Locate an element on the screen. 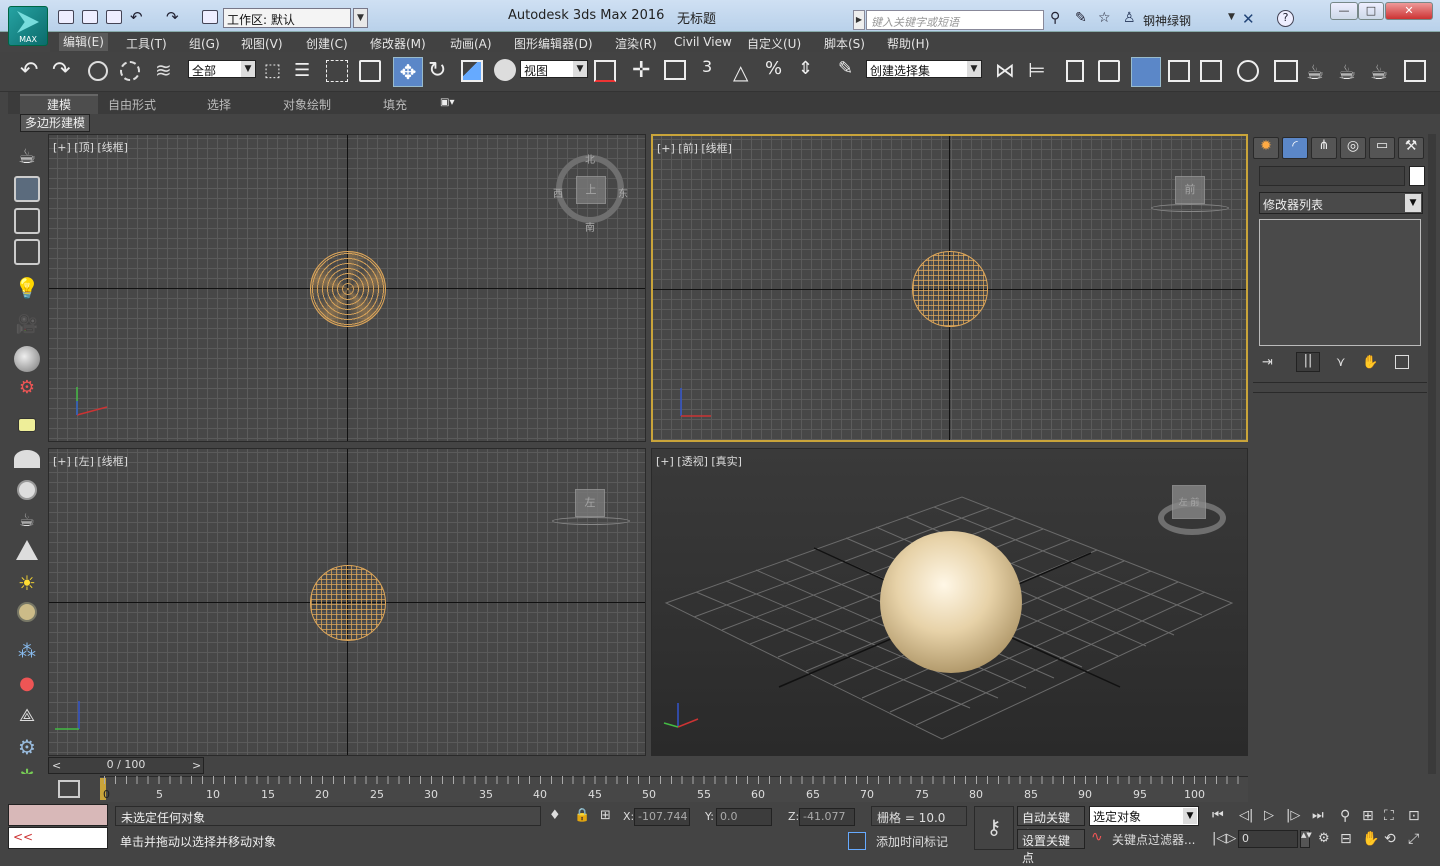 Image resolution: width=1440 pixels, height=866 pixels. manipulate-icon: ✛ is located at coordinates (641, 70).